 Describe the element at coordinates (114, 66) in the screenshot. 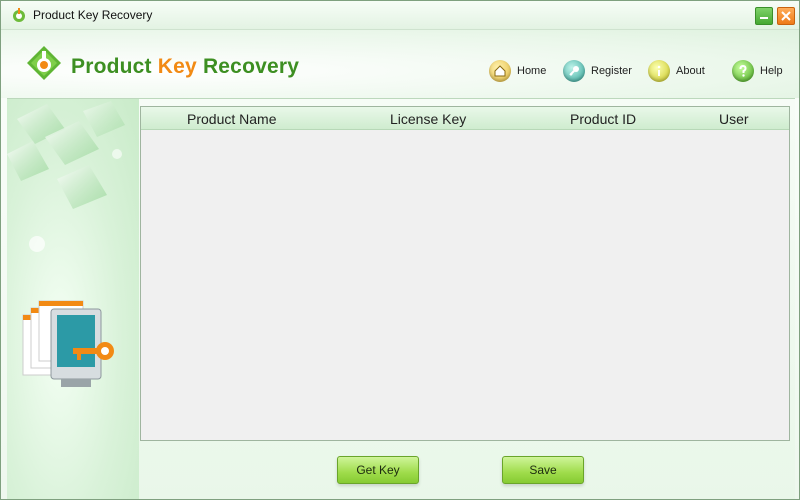

I see `app-title-part-product: Product` at that location.